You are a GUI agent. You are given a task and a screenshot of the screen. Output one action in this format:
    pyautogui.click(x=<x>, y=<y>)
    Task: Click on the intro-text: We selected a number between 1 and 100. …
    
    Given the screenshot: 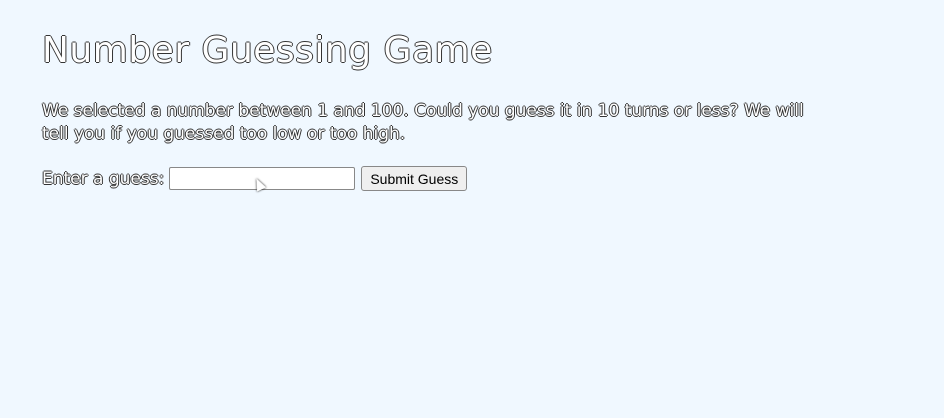 What is the action you would take?
    pyautogui.click(x=423, y=122)
    